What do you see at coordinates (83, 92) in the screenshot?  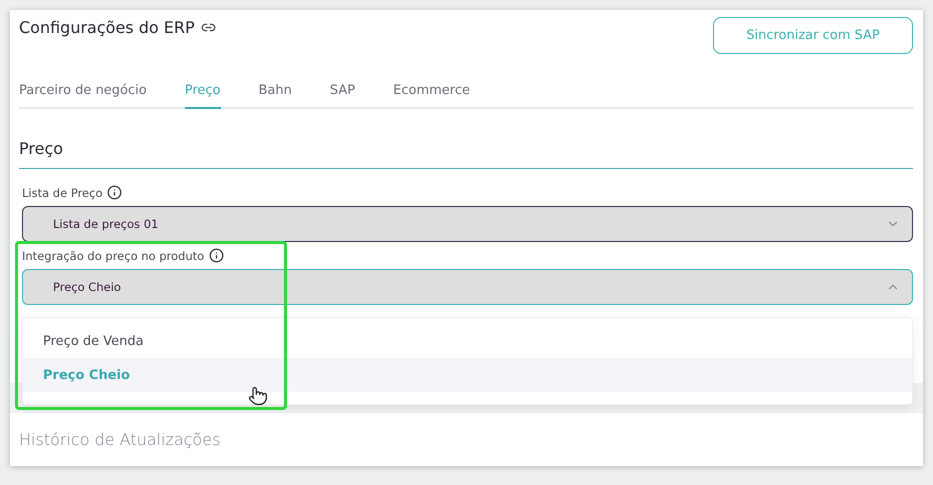 I see `tab: Parceiro de negócio` at bounding box center [83, 92].